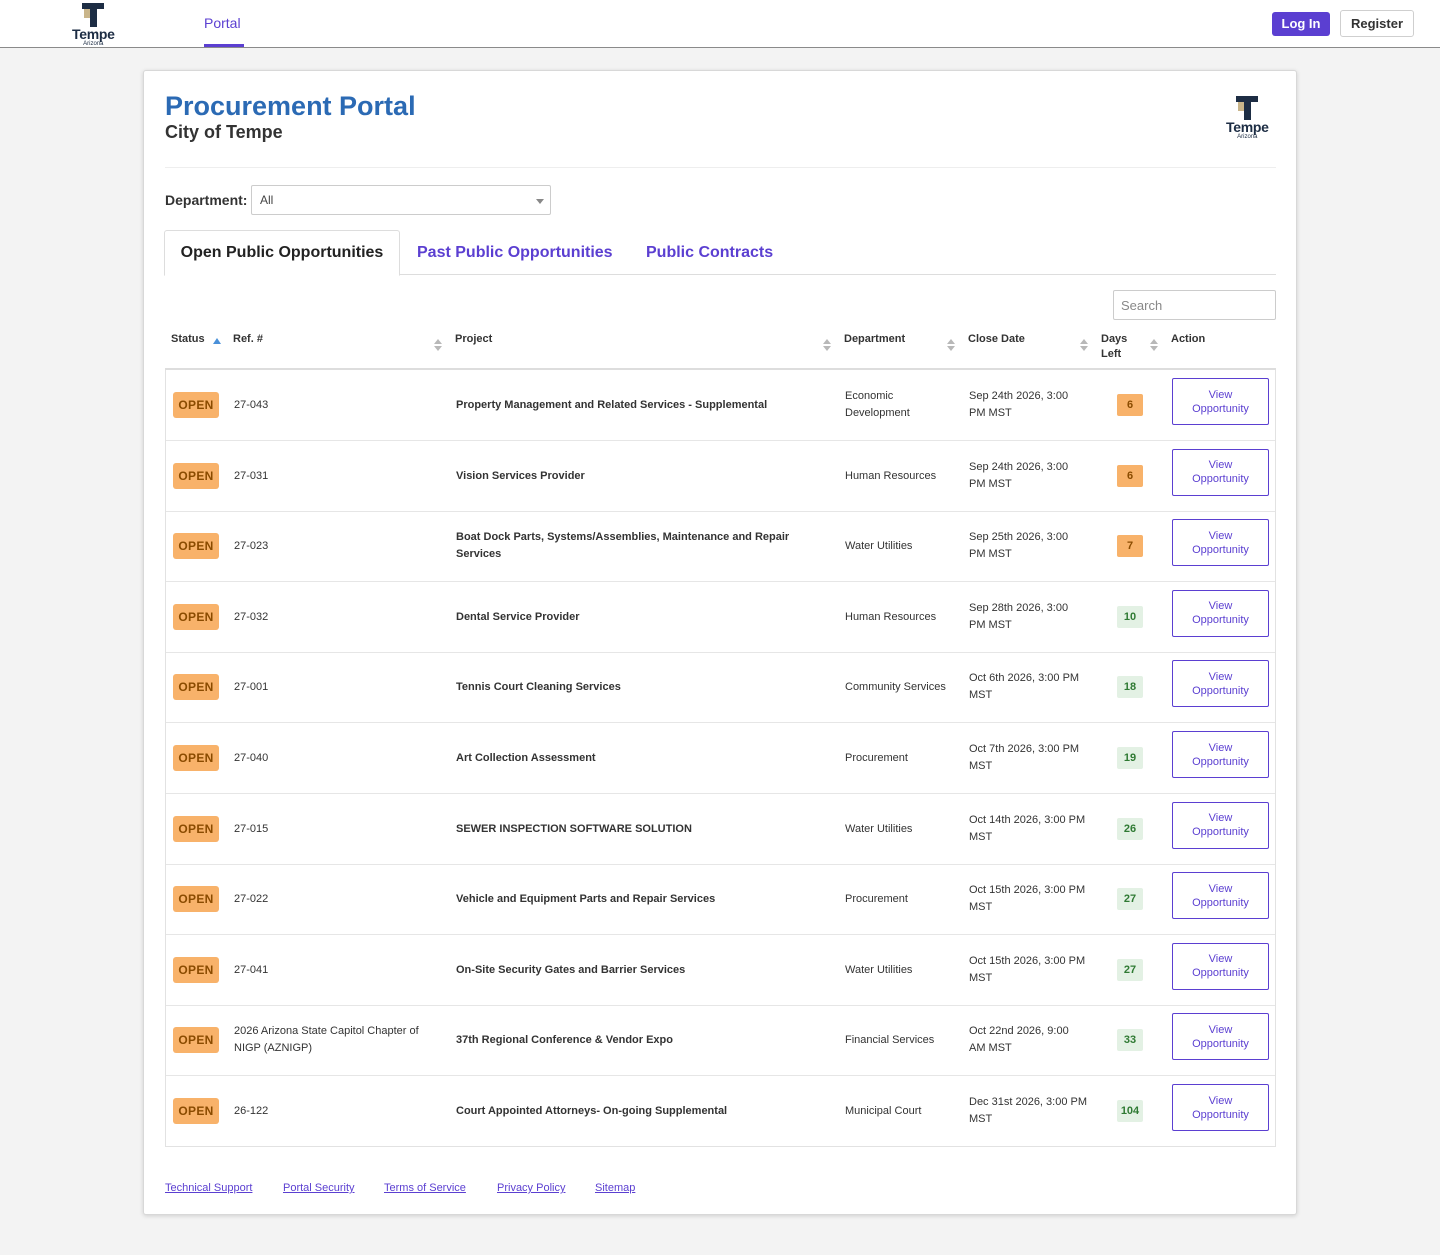 Image resolution: width=1440 pixels, height=1255 pixels. Describe the element at coordinates (1114, 347) in the screenshot. I see `column-header-days-left: Days Left` at that location.